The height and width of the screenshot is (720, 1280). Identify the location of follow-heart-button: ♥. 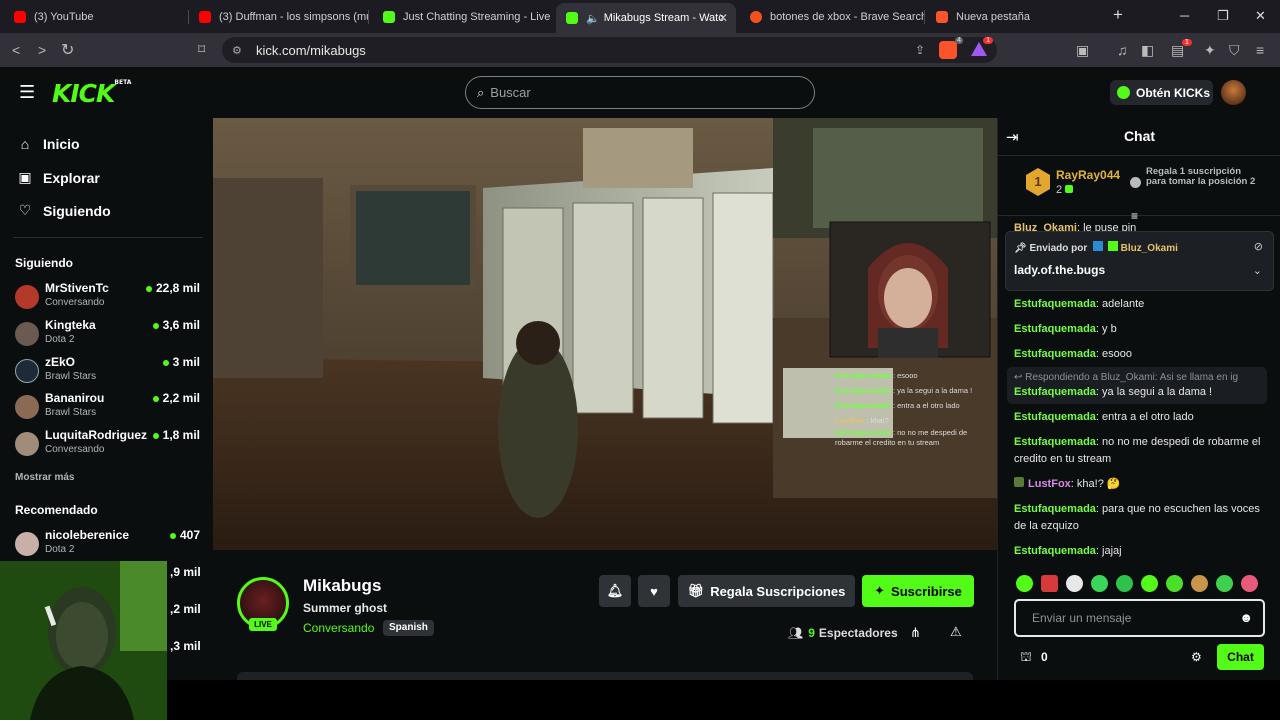
(654, 591).